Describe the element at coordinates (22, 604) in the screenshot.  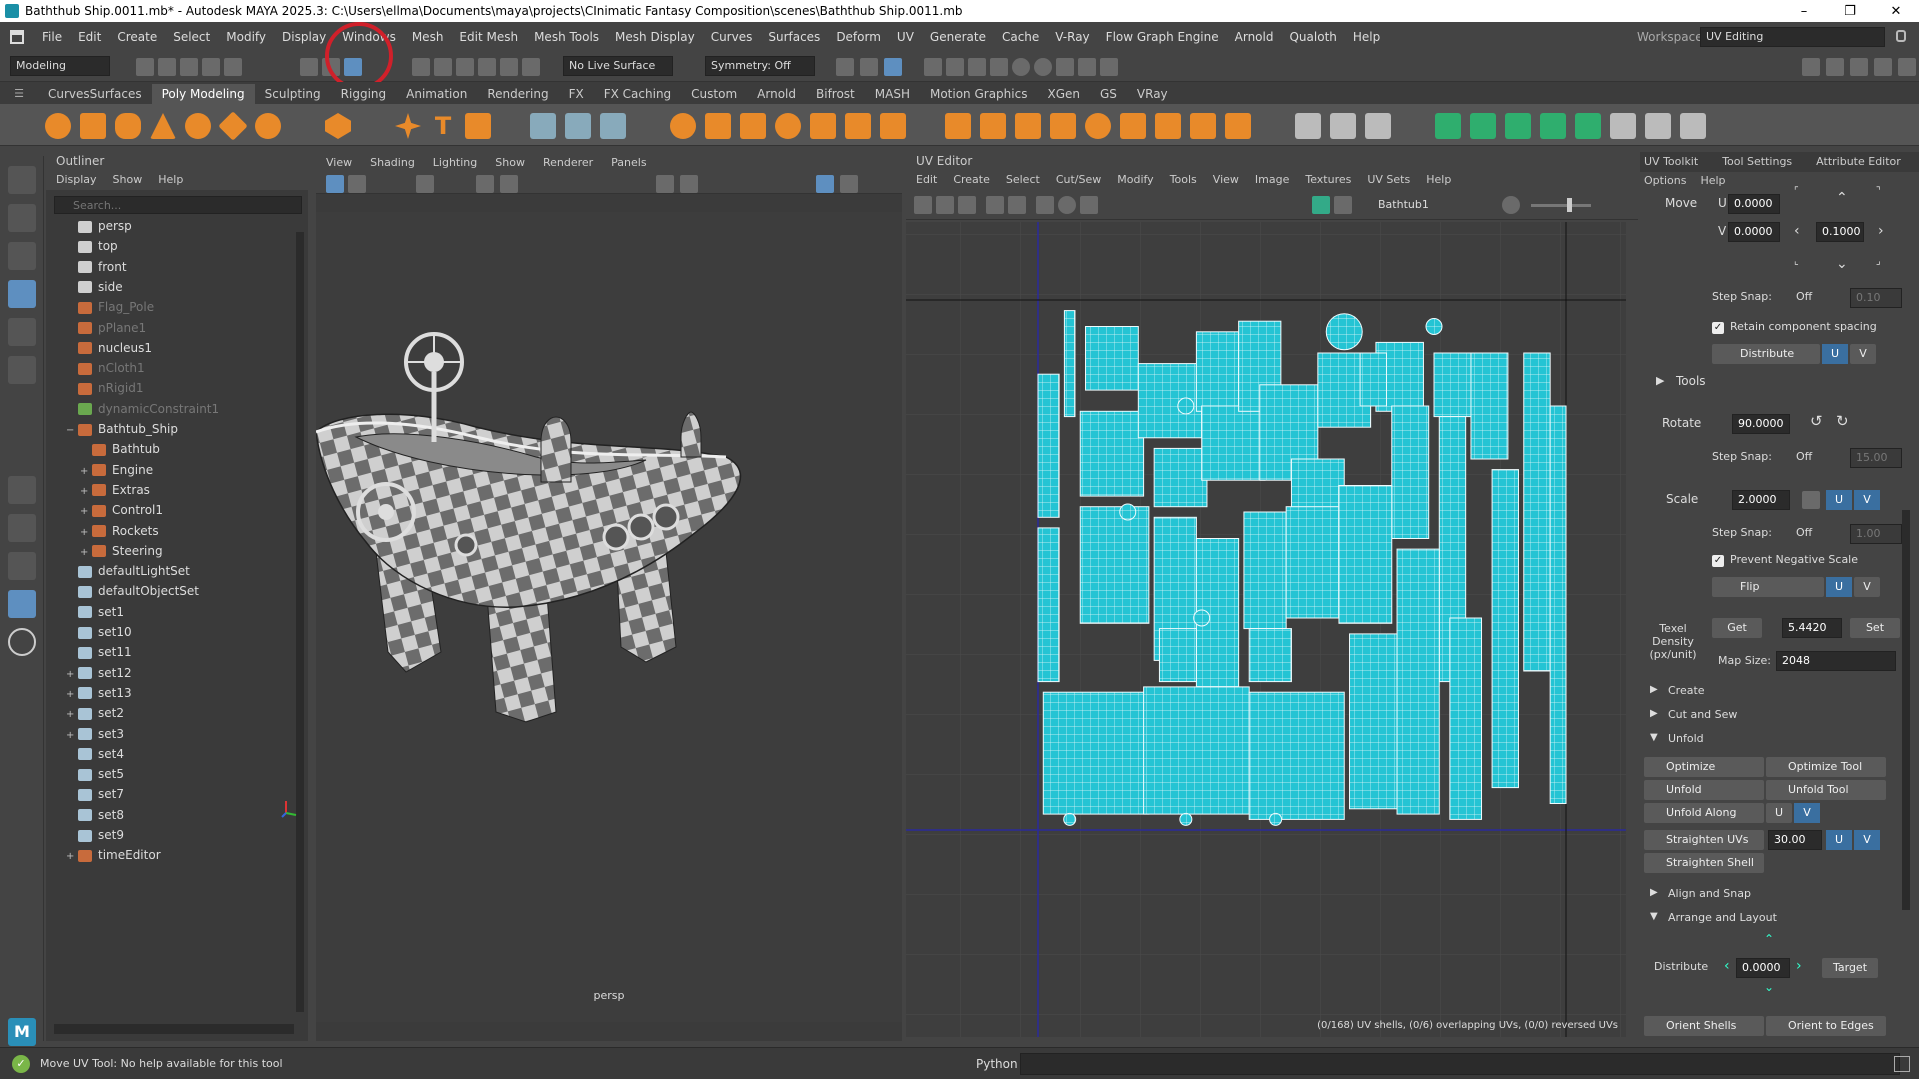
I see `outliner-persp-layout-icon` at that location.